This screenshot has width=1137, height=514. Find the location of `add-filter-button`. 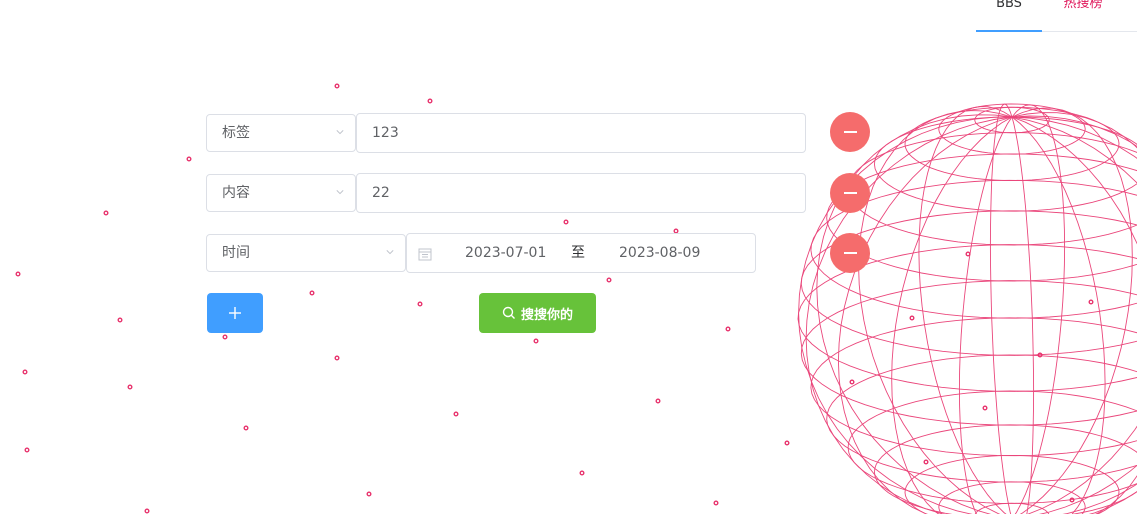

add-filter-button is located at coordinates (235, 313).